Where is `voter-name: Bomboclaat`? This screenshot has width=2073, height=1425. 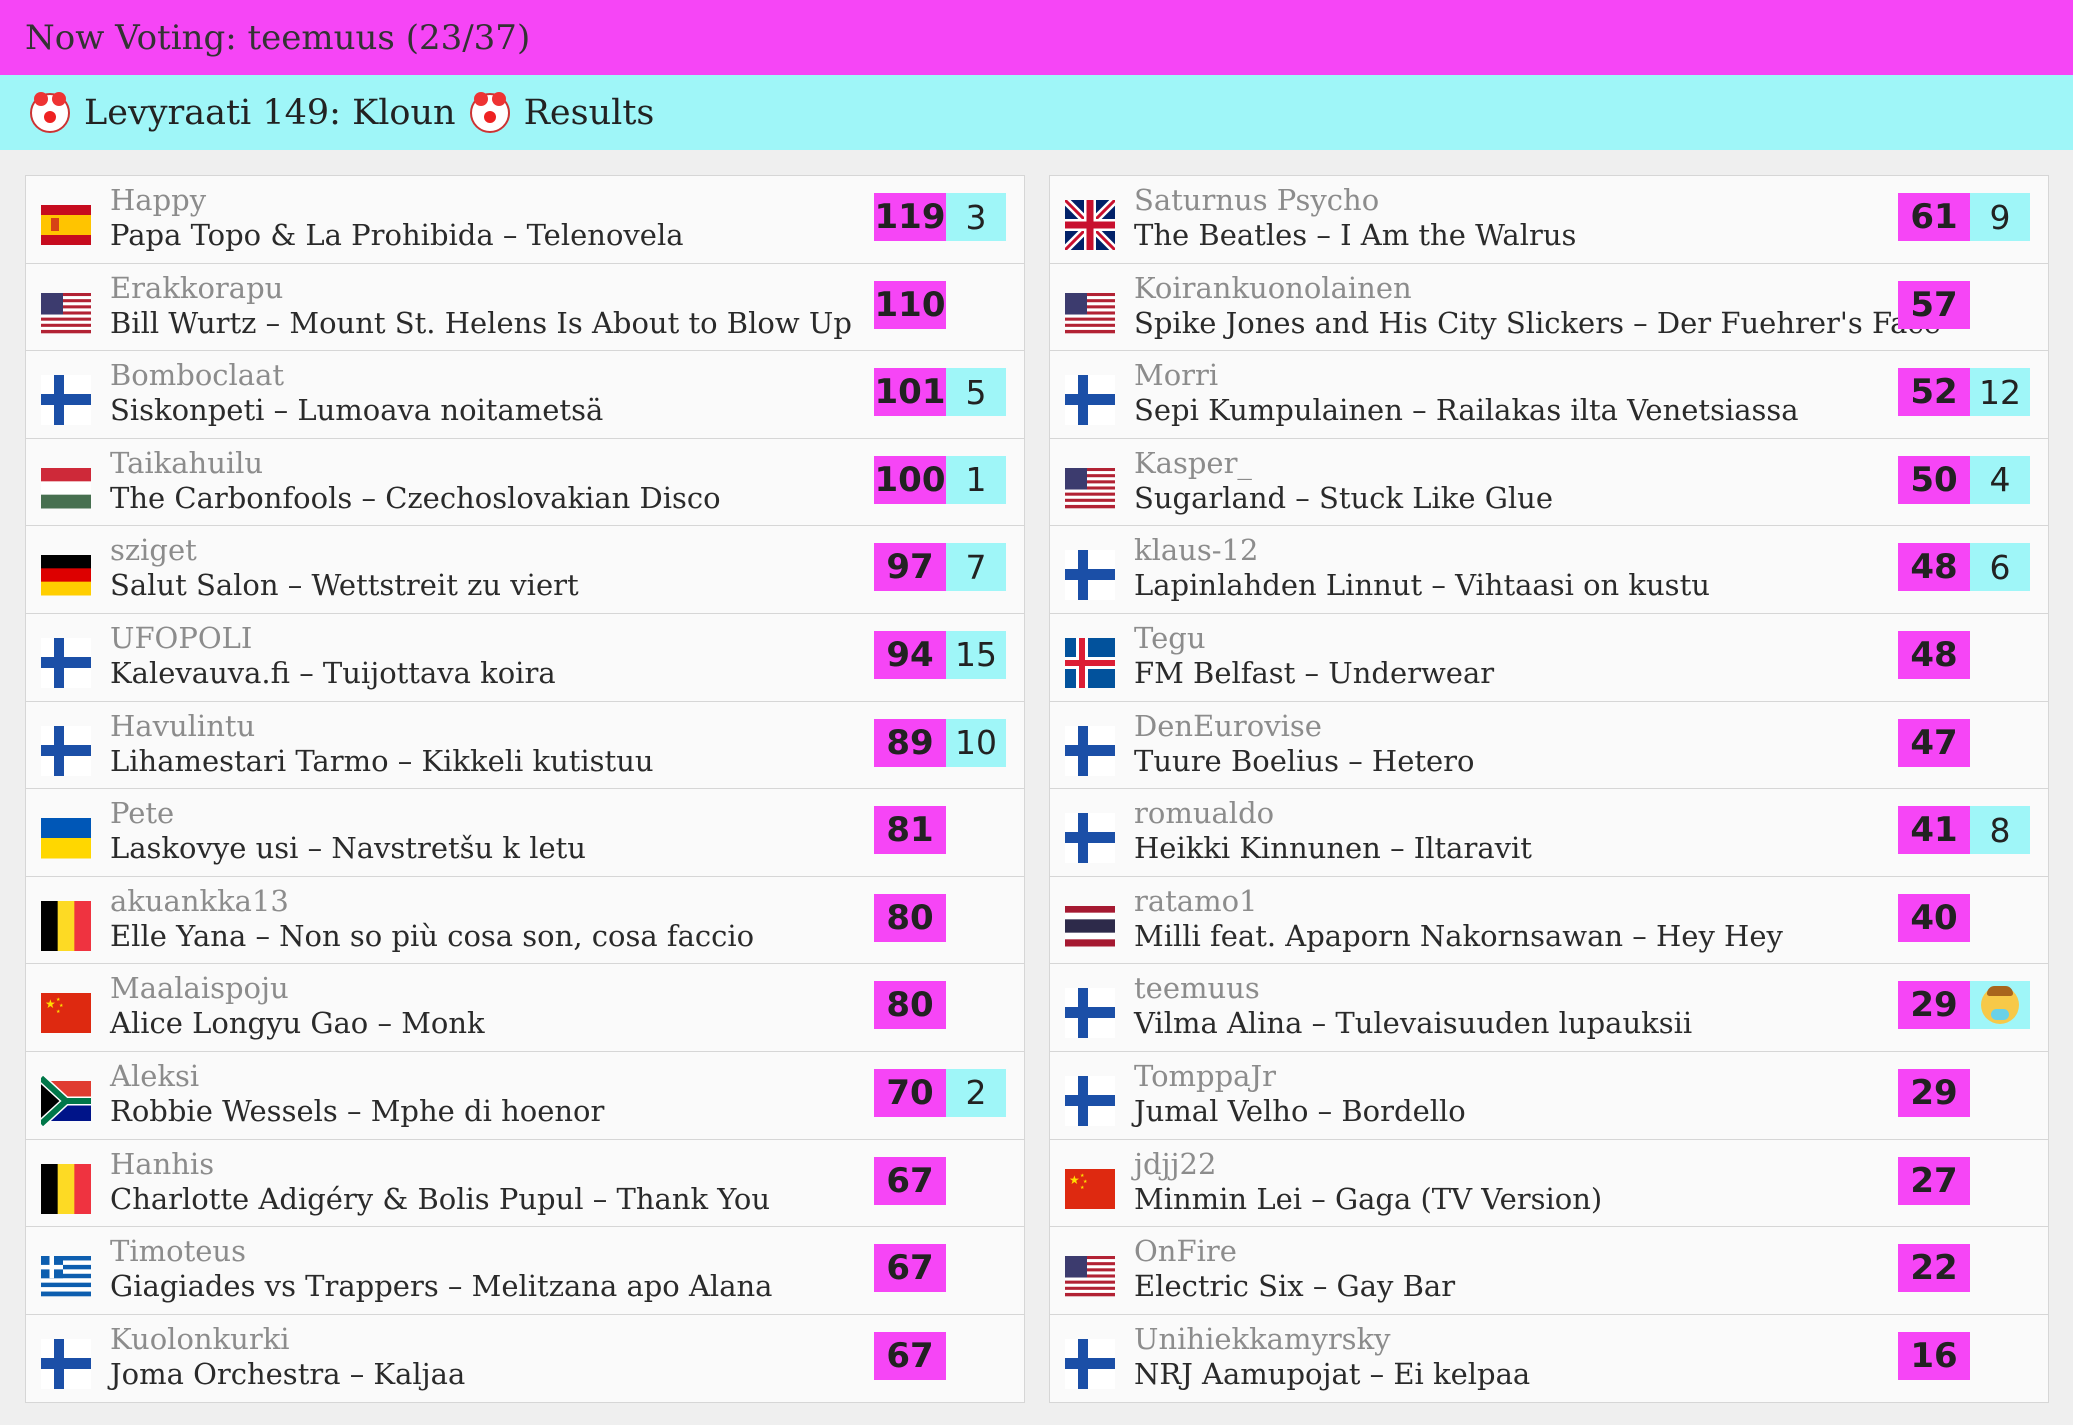
voter-name: Bomboclaat is located at coordinates (197, 375).